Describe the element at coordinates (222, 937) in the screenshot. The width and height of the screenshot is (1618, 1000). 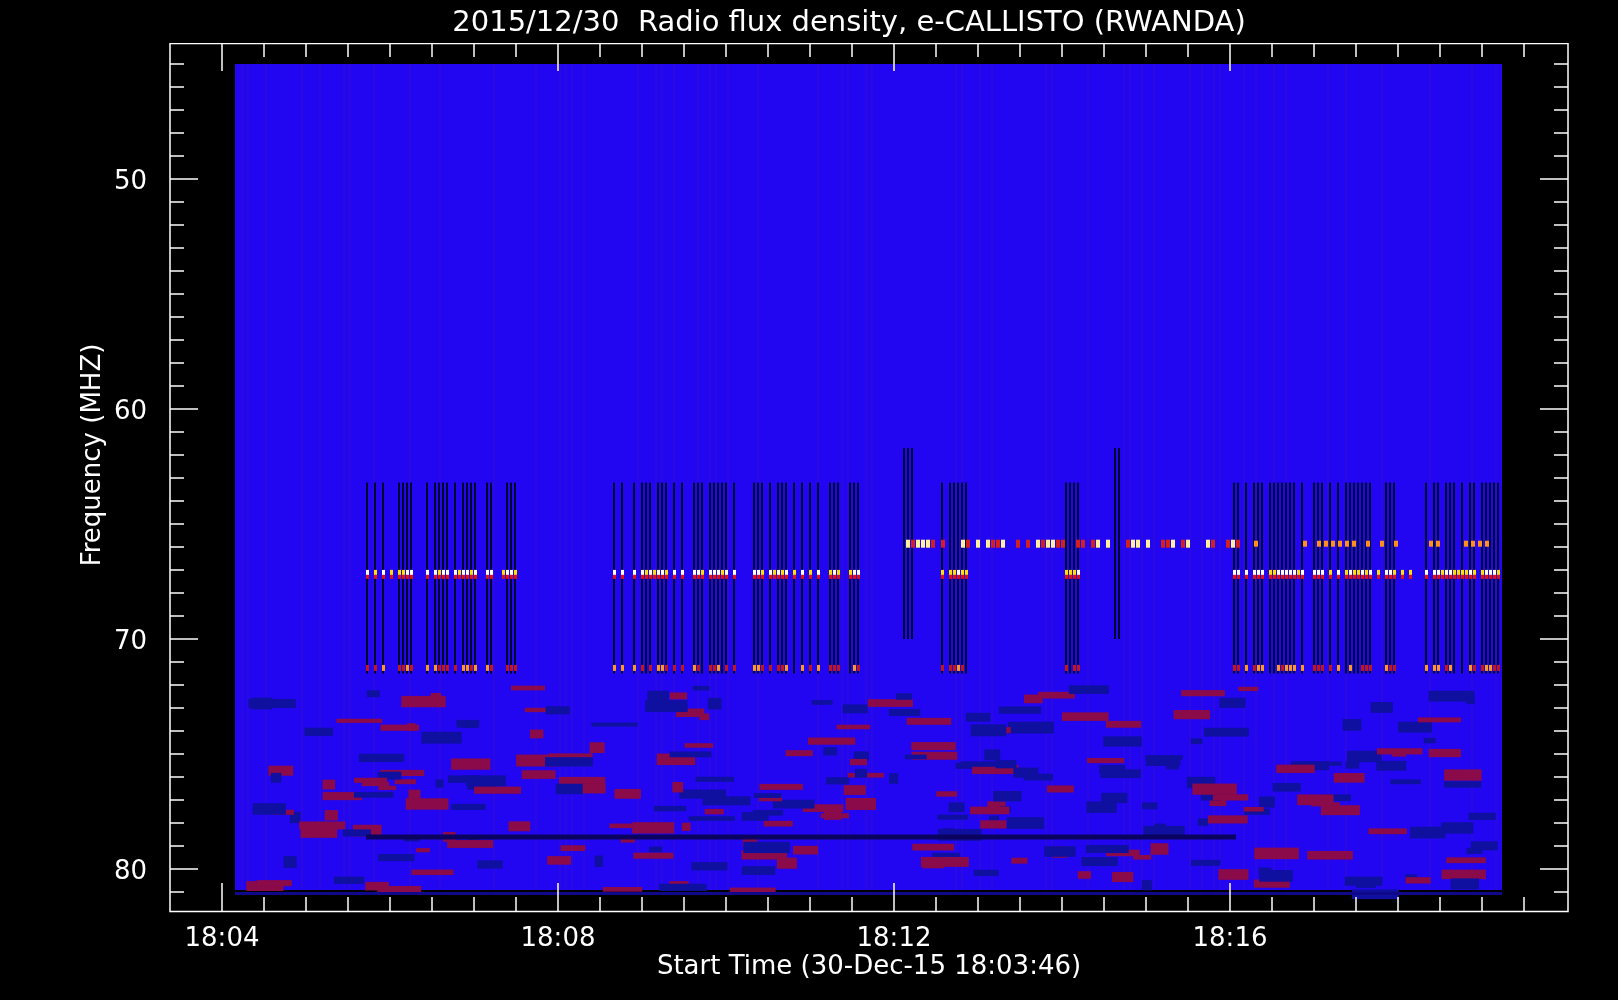
I see `x-tick-label: 18:04` at that location.